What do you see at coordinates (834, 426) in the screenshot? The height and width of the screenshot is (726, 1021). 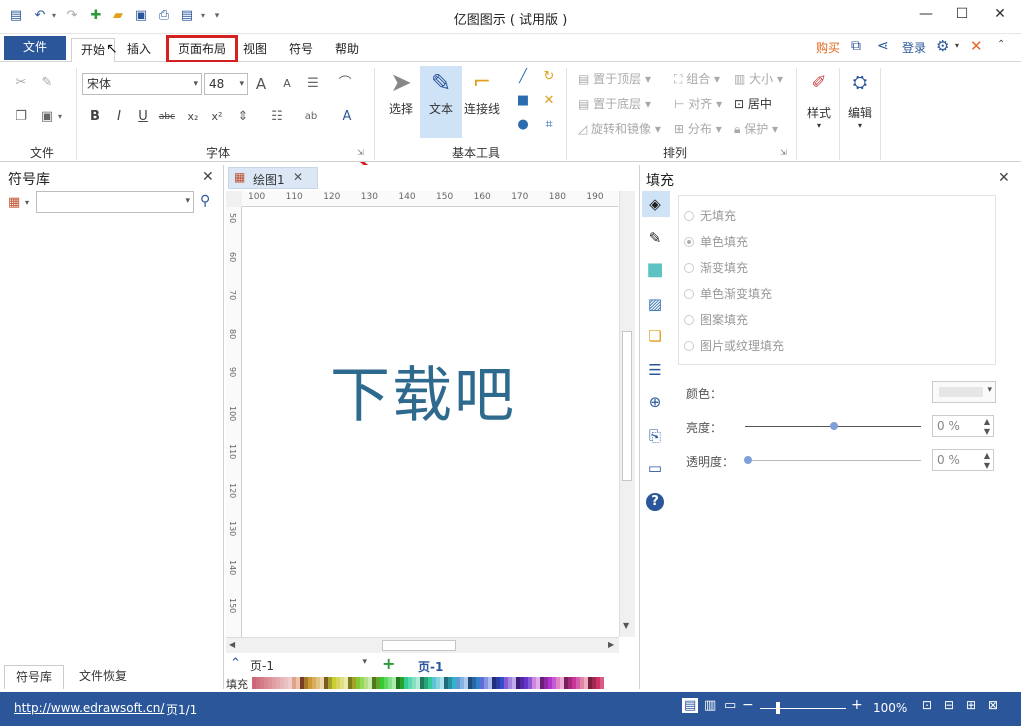 I see `brightness-slider-handle` at bounding box center [834, 426].